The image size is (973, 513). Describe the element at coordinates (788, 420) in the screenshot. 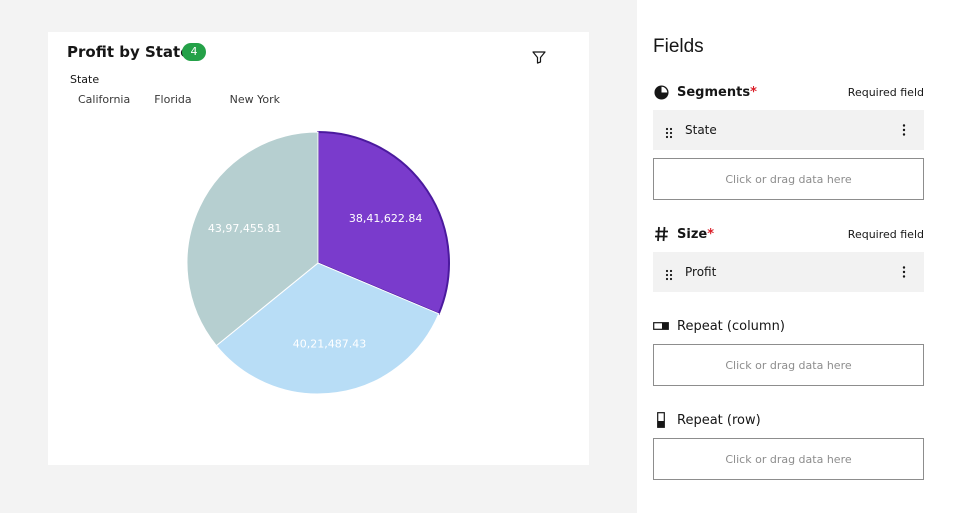

I see `repeat-row-slot-header: Repeat (row)` at that location.